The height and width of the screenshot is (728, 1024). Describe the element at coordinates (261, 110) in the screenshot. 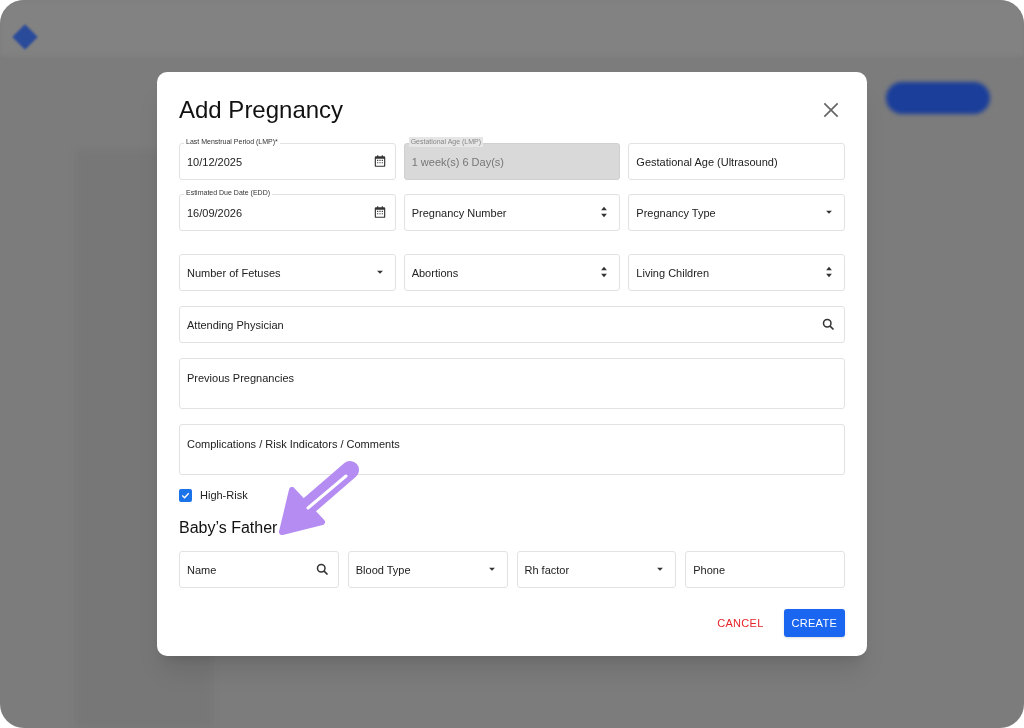

I see `dialog-title: Add Pregnancy` at that location.